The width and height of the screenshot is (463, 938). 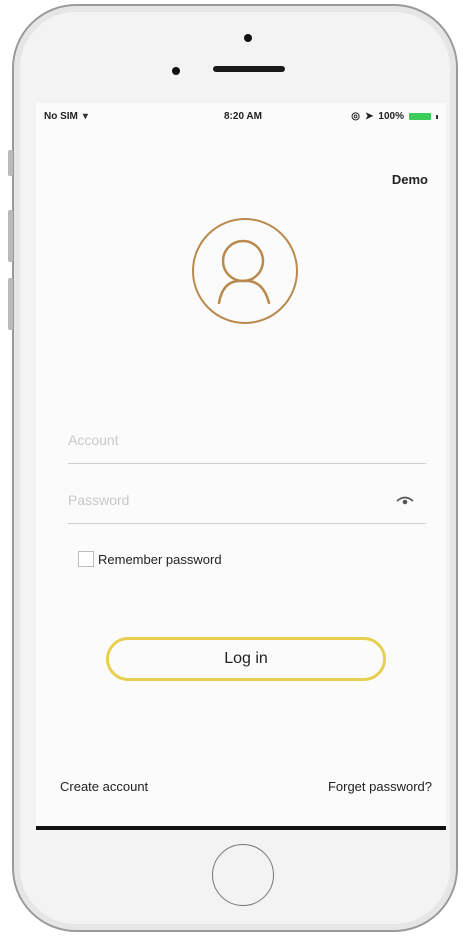 What do you see at coordinates (420, 116) in the screenshot?
I see `battery-icon` at bounding box center [420, 116].